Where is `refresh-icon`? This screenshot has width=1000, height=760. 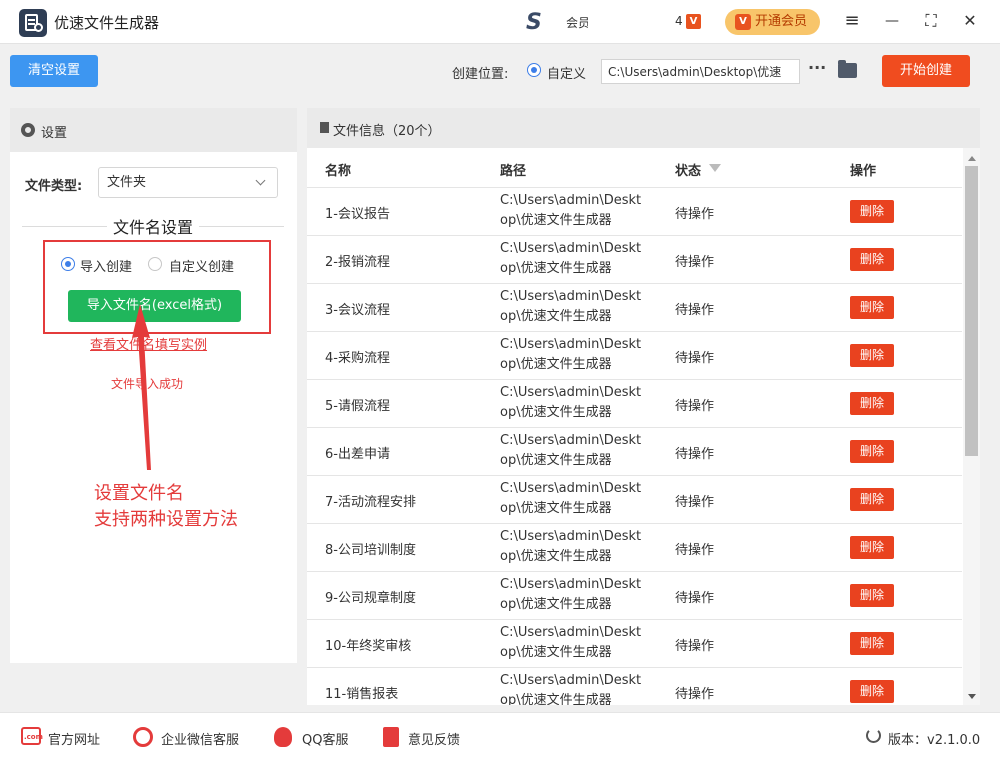 refresh-icon is located at coordinates (873, 735).